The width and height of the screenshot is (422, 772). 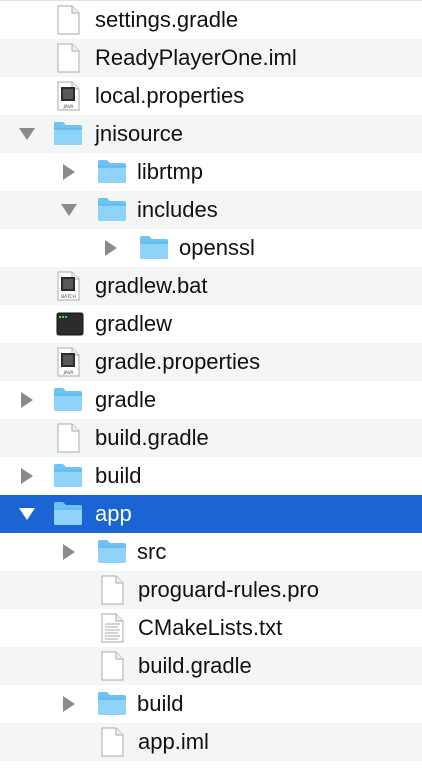 What do you see at coordinates (178, 361) in the screenshot?
I see `tree-item-label: gradle.properties` at bounding box center [178, 361].